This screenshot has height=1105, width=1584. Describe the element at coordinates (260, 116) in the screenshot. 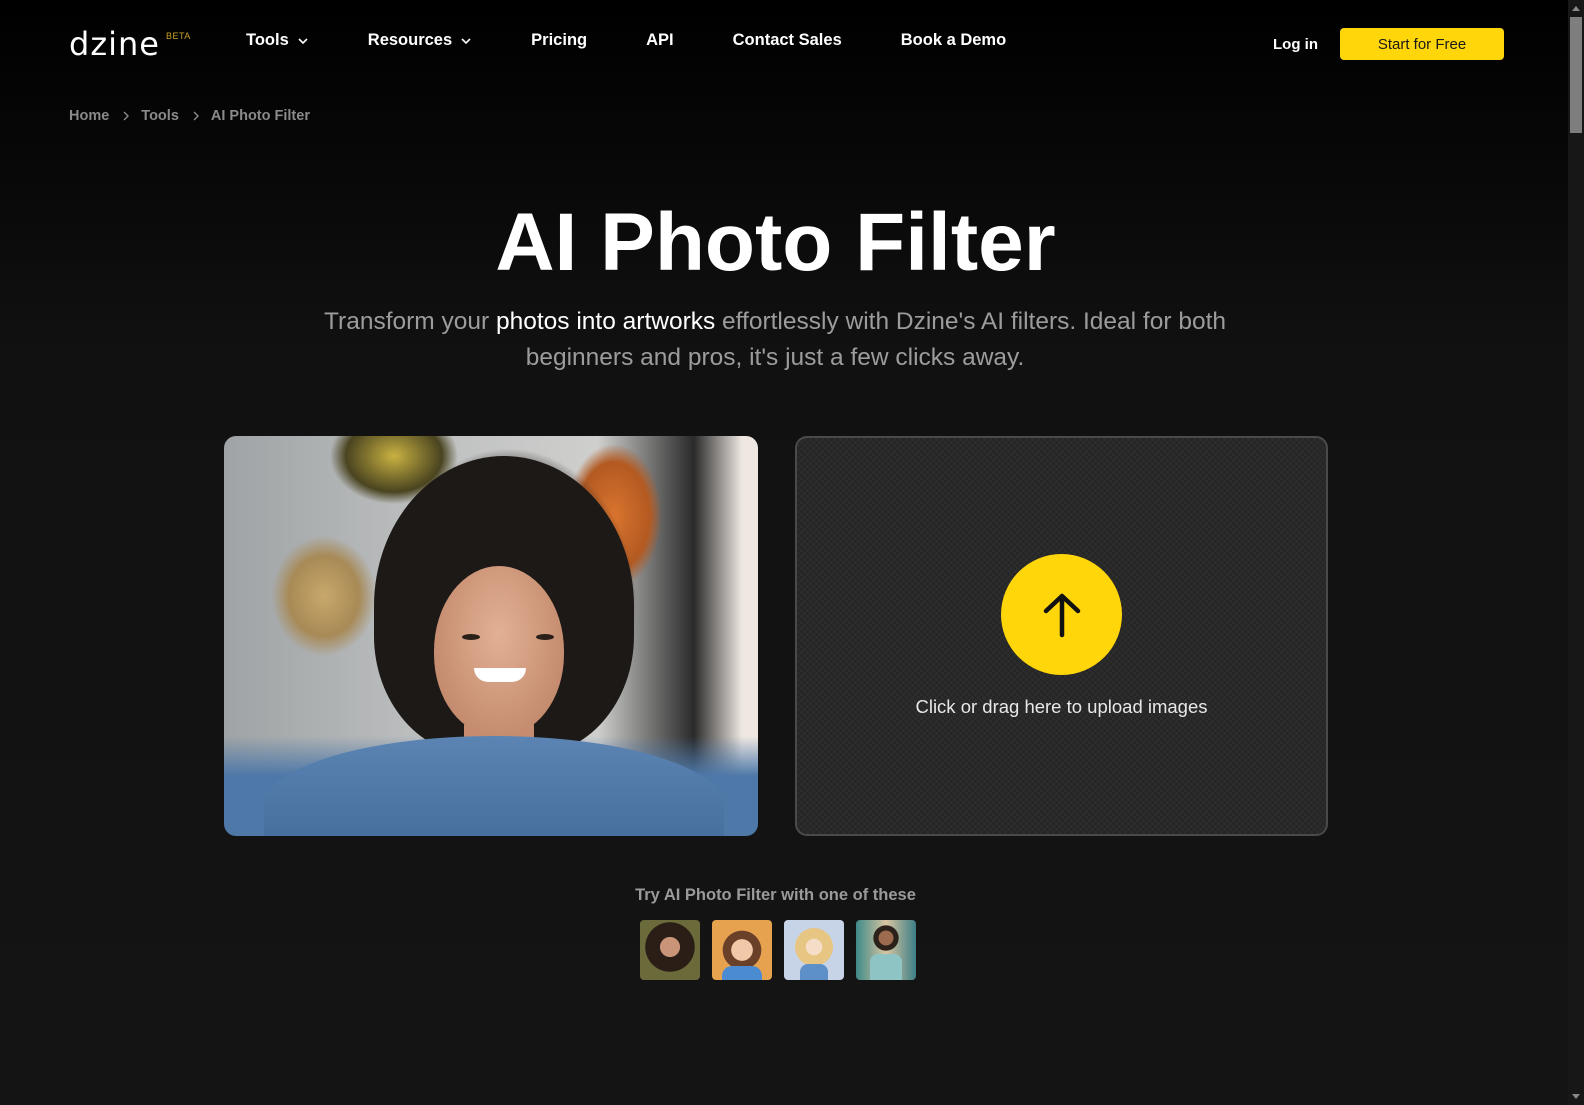

I see `breadcrumb-current: AI Photo Filter` at that location.